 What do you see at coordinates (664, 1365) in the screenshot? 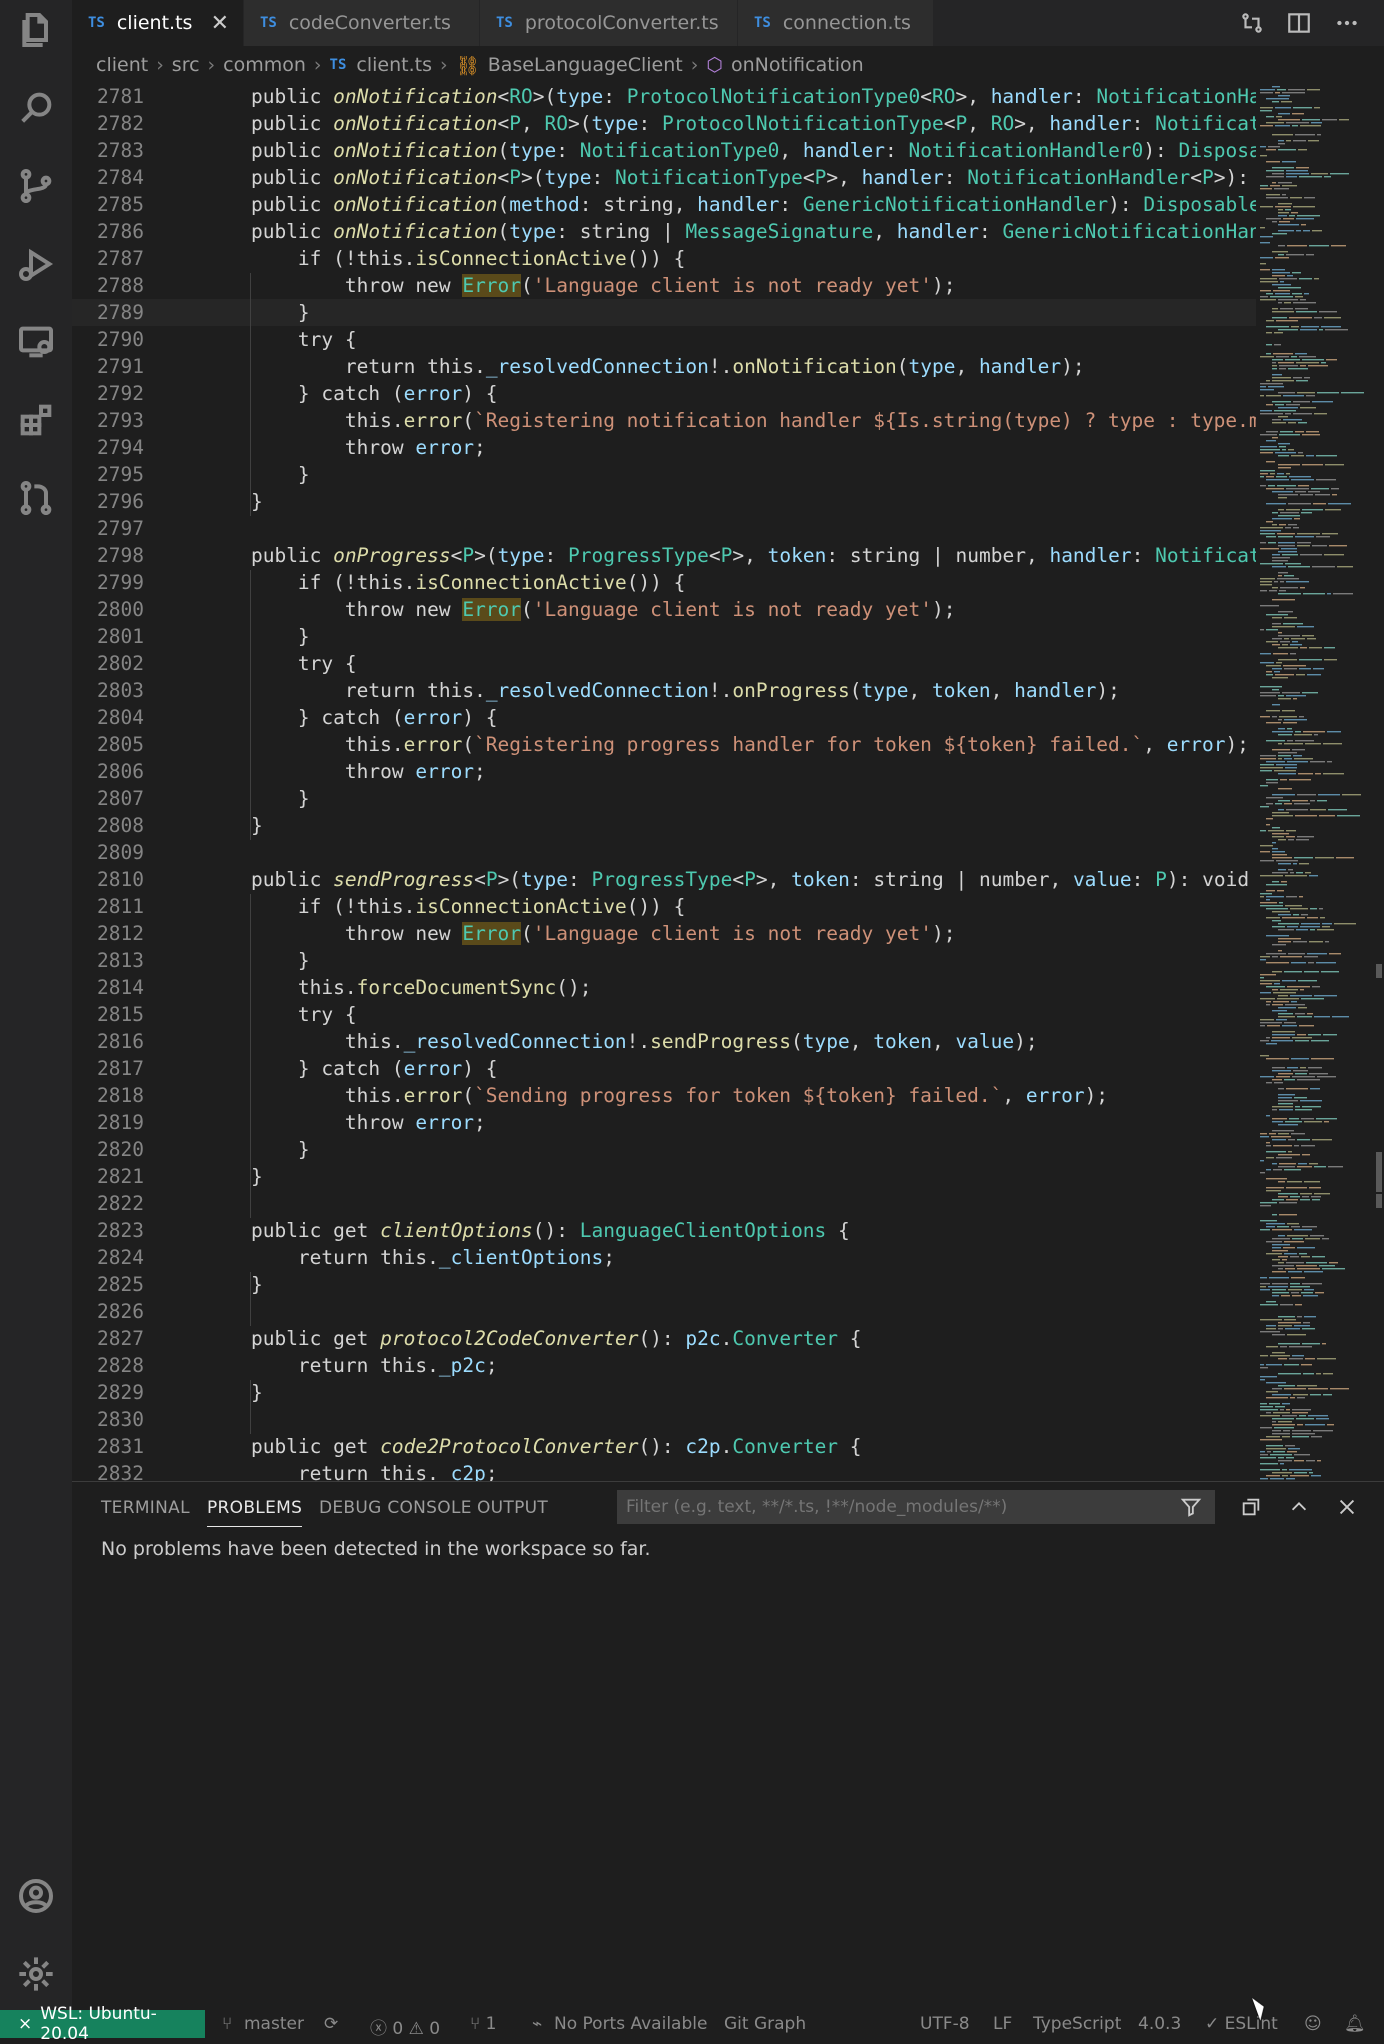
I see `code-line: 2828 return this._p2c;` at bounding box center [664, 1365].